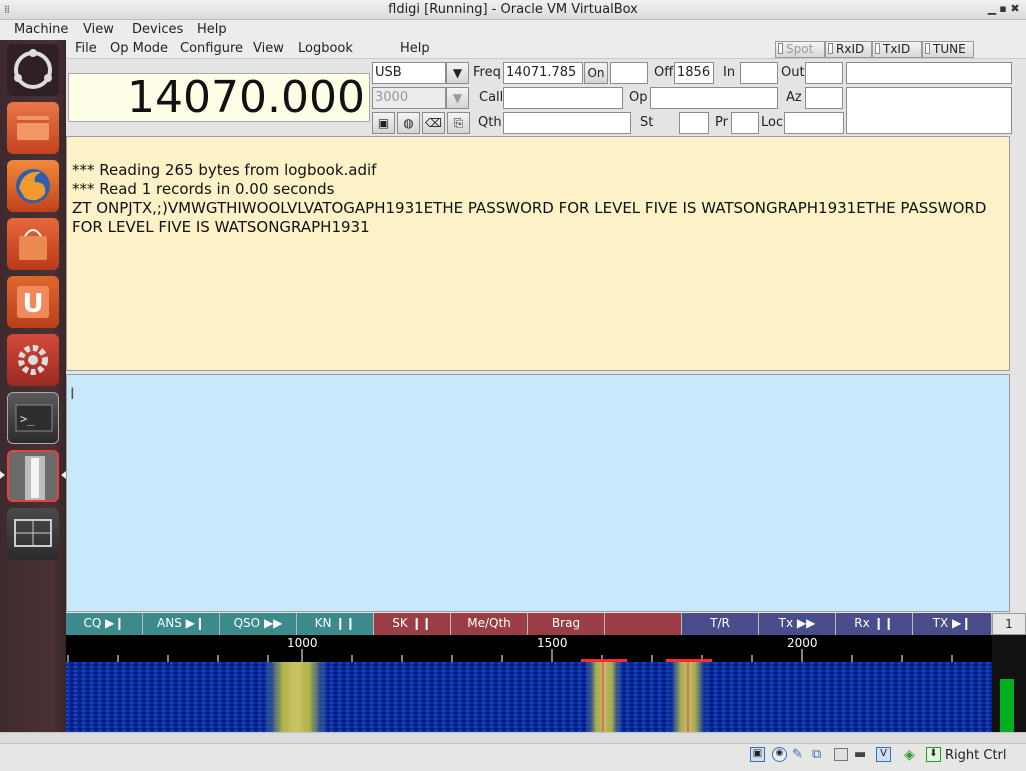  I want to click on freq-label: Freq, so click(487, 72).